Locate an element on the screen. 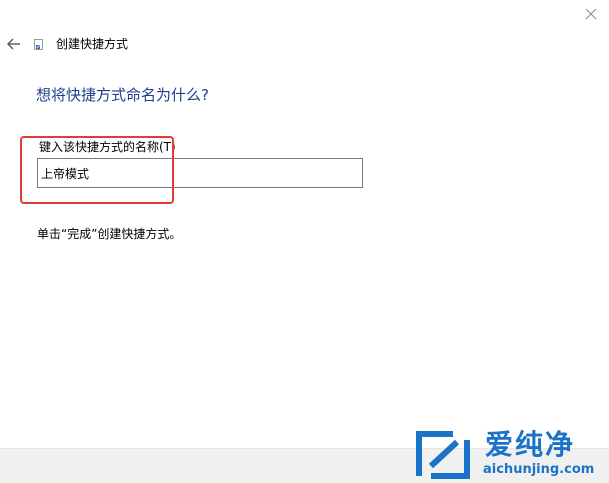 This screenshot has height=483, width=609. close-button is located at coordinates (591, 14).